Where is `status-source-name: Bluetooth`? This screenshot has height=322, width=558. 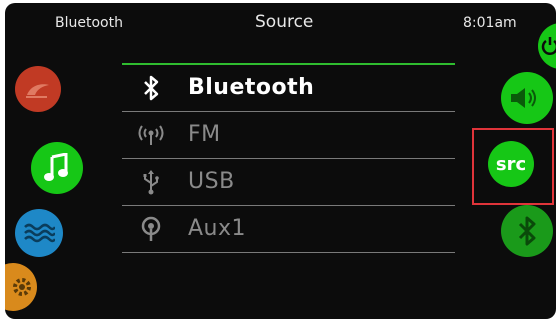 status-source-name: Bluetooth is located at coordinates (89, 23).